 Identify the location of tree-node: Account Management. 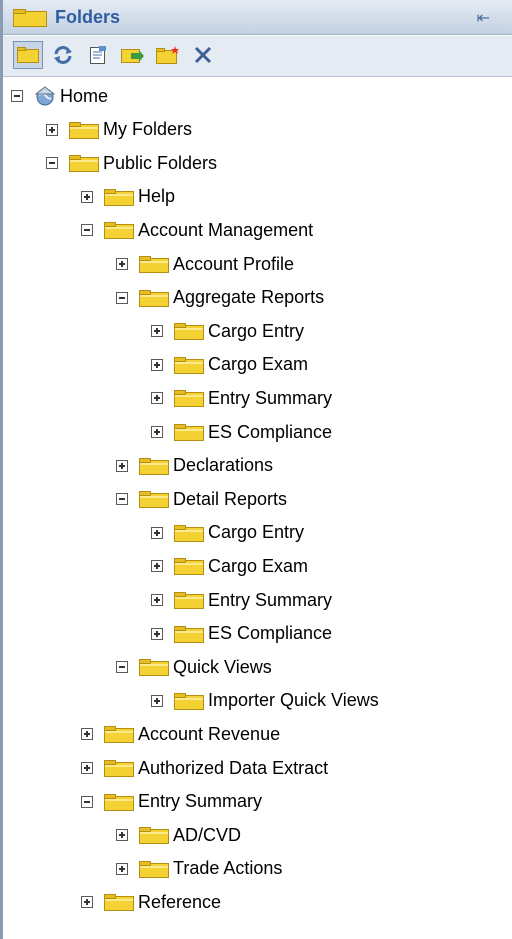
(197, 230).